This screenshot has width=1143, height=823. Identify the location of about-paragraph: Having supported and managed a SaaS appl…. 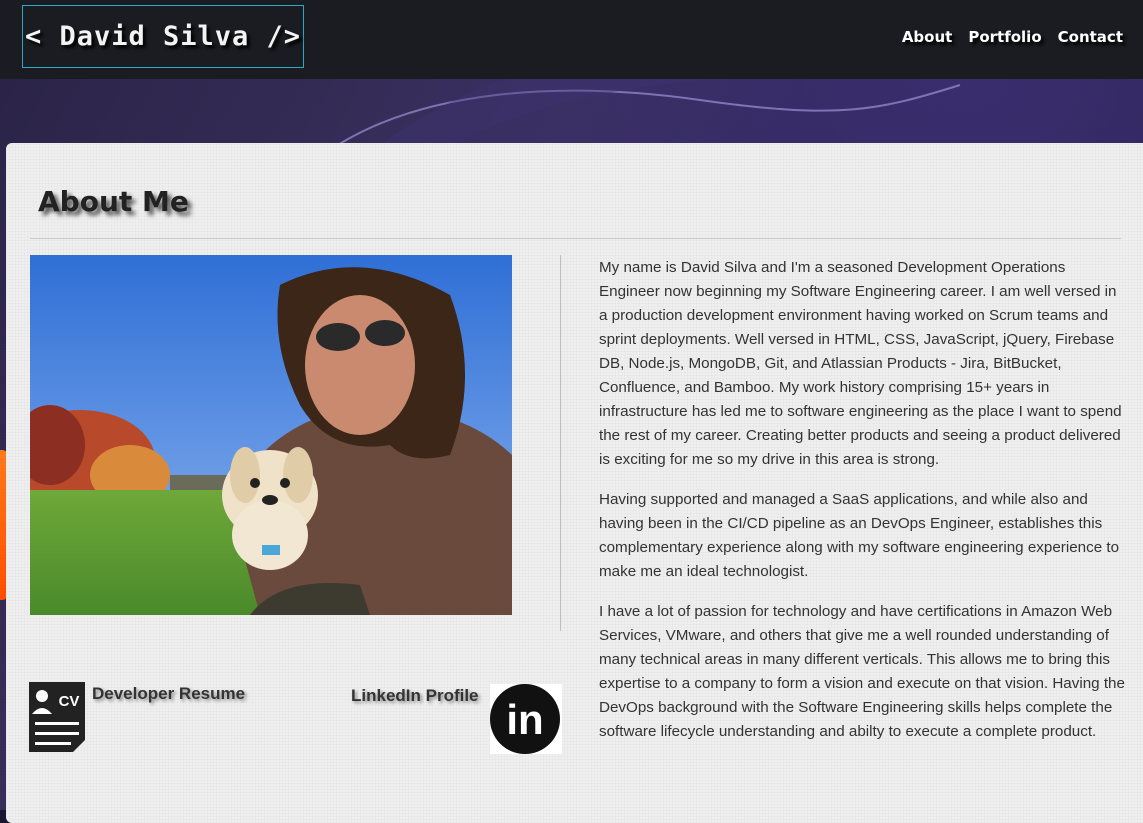
(859, 535).